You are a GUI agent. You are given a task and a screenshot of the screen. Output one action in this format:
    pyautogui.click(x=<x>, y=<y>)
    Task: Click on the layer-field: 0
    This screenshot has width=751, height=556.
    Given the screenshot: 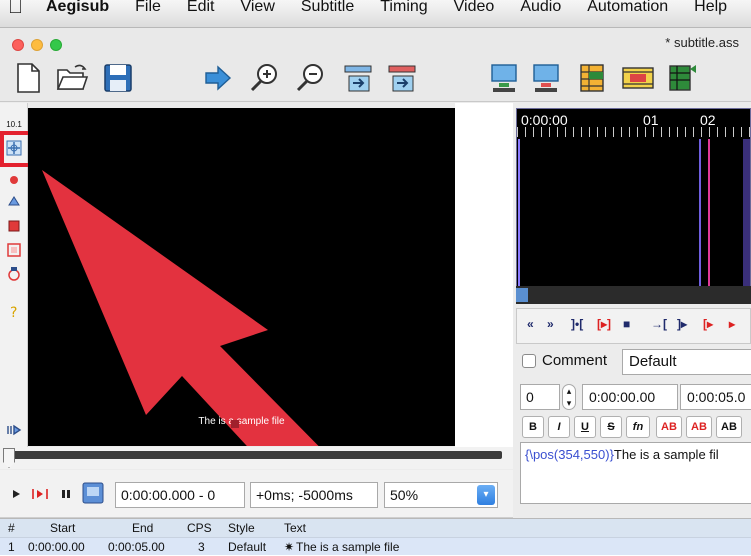 What is the action you would take?
    pyautogui.click(x=540, y=397)
    